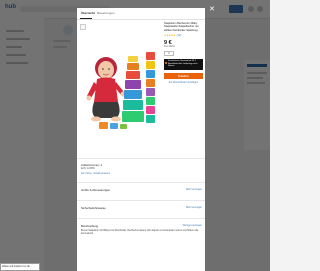 This screenshot has height=271, width=320. What do you see at coordinates (95, 174) in the screenshot?
I see `shop-link: Zum Shop · Details ansehen` at bounding box center [95, 174].